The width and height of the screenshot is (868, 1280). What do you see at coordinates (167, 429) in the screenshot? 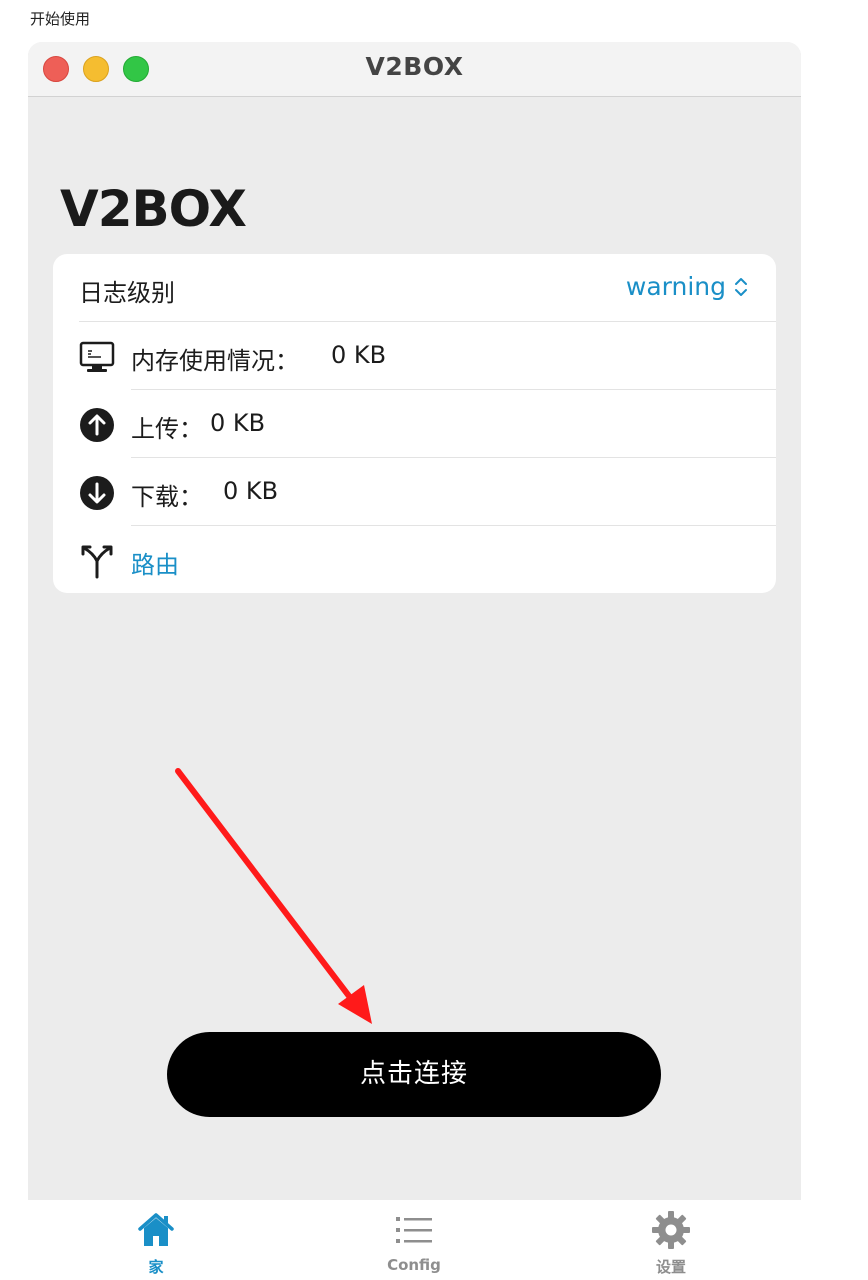
I see `upload-label: 上传：` at bounding box center [167, 429].